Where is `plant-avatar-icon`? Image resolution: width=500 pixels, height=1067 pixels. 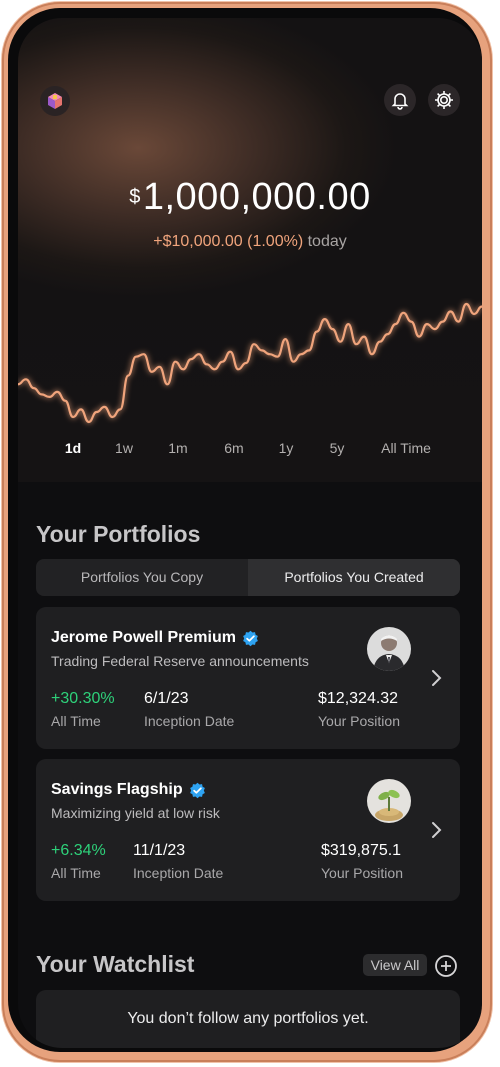 plant-avatar-icon is located at coordinates (389, 801).